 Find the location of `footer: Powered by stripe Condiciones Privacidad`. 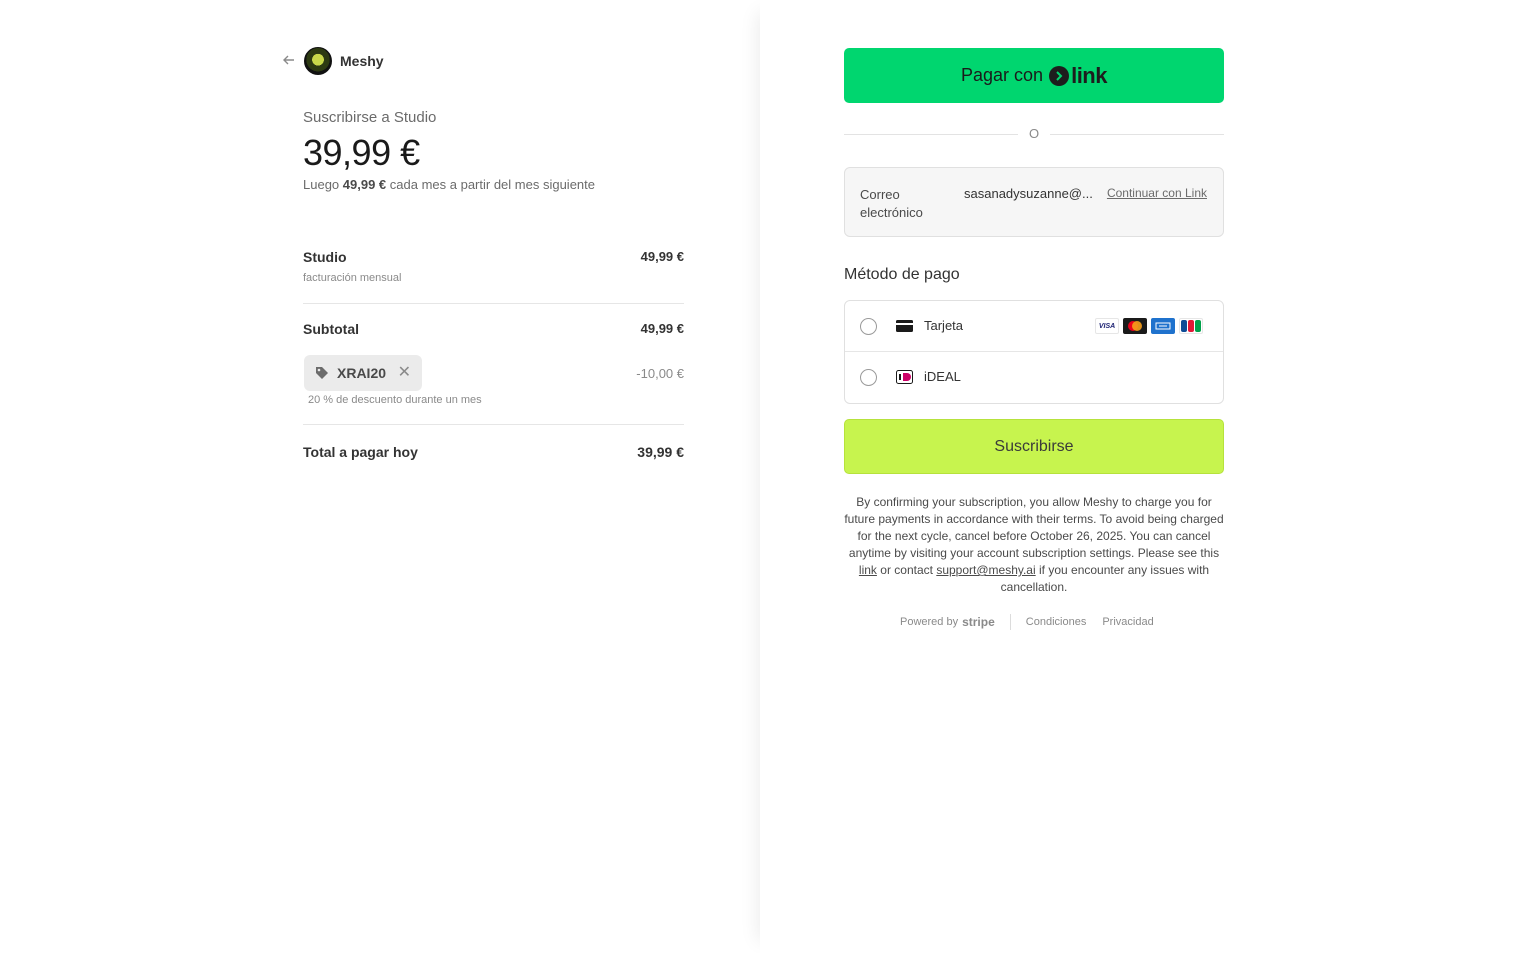

footer: Powered by stripe Condiciones Privacidad is located at coordinates (1035, 622).